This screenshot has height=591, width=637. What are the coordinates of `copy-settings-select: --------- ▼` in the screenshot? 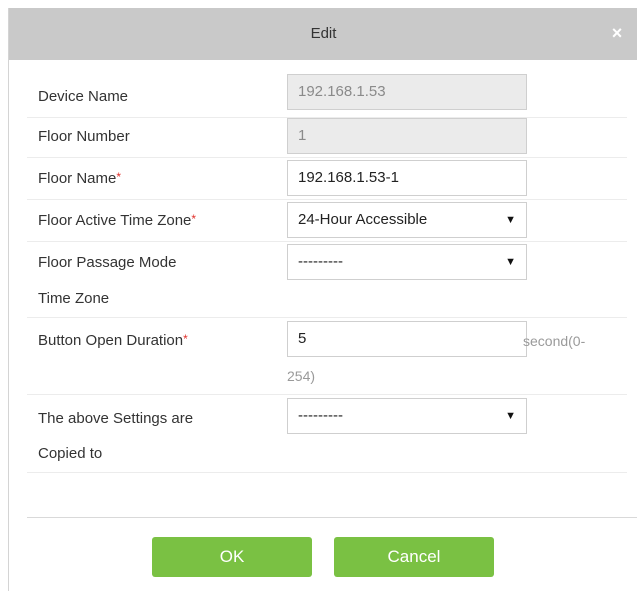 It's located at (407, 416).